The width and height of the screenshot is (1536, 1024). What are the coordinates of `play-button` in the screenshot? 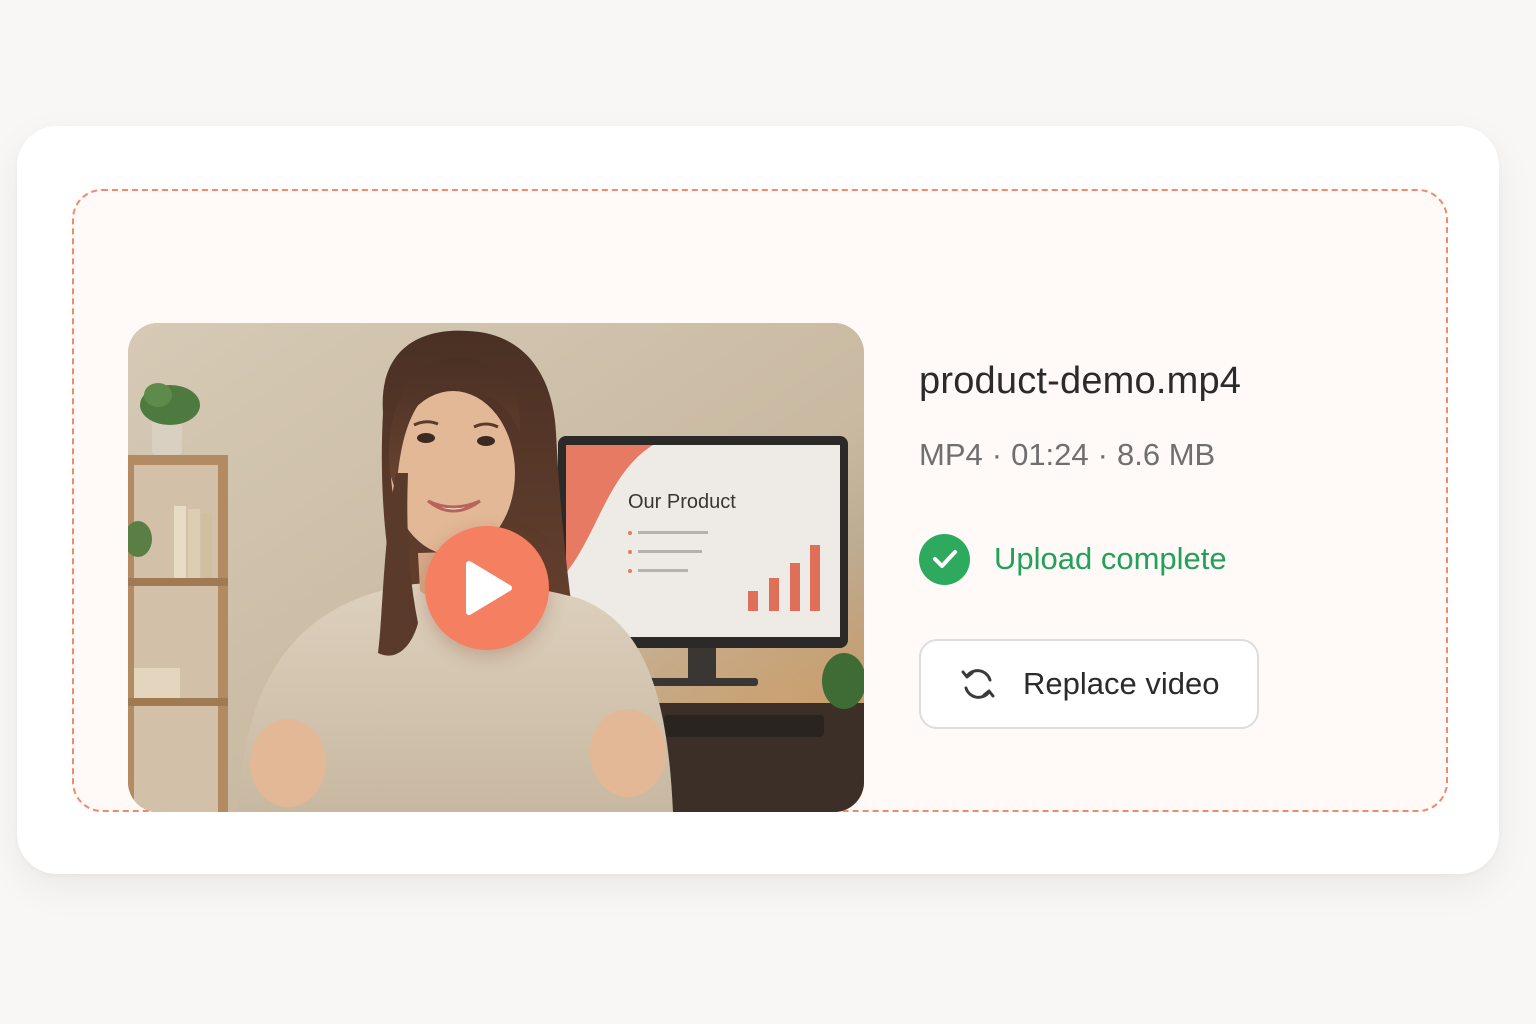 It's located at (487, 588).